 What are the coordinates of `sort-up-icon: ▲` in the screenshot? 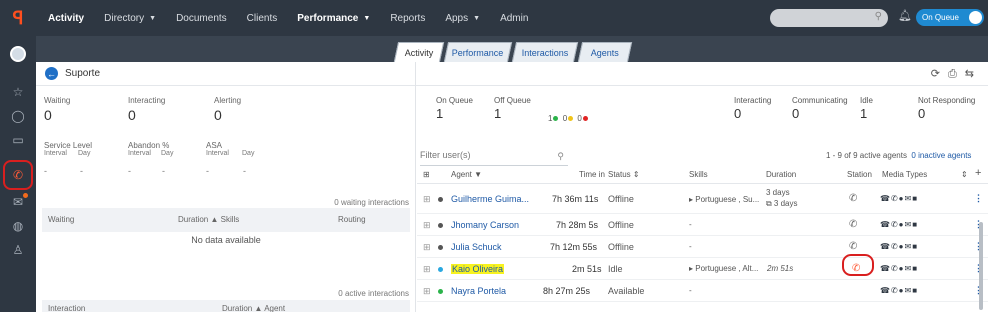 It's located at (214, 219).